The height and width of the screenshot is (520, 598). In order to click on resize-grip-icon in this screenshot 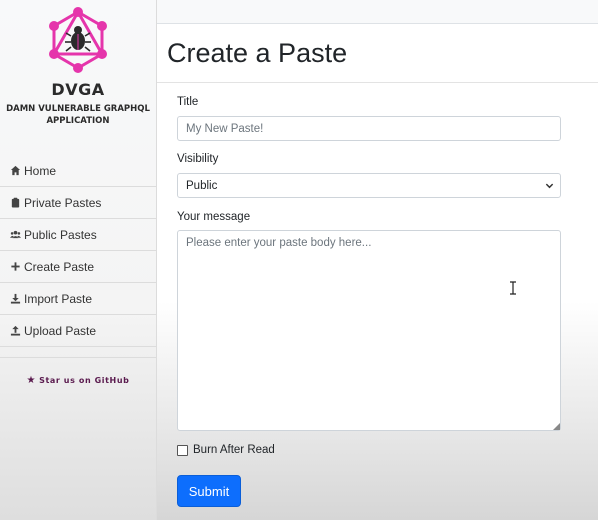, I will do `click(556, 426)`.